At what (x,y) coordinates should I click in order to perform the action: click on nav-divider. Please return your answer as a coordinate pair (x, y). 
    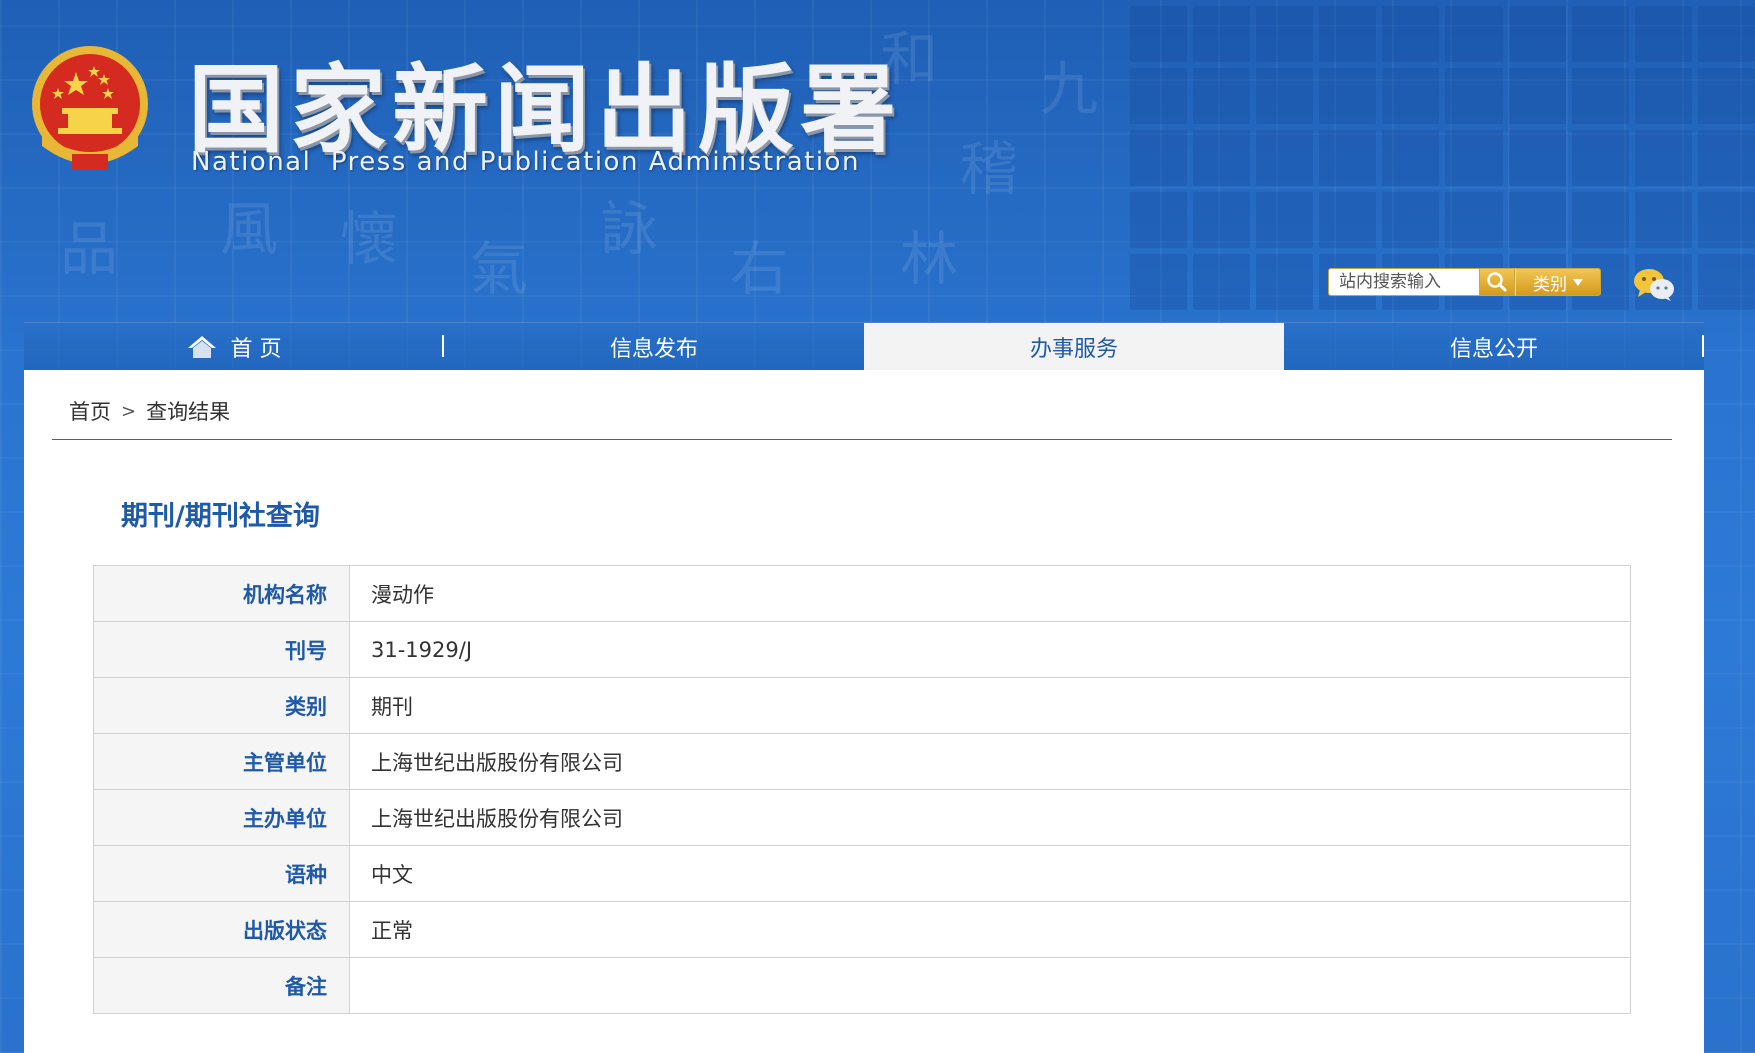
    Looking at the image, I should click on (1703, 346).